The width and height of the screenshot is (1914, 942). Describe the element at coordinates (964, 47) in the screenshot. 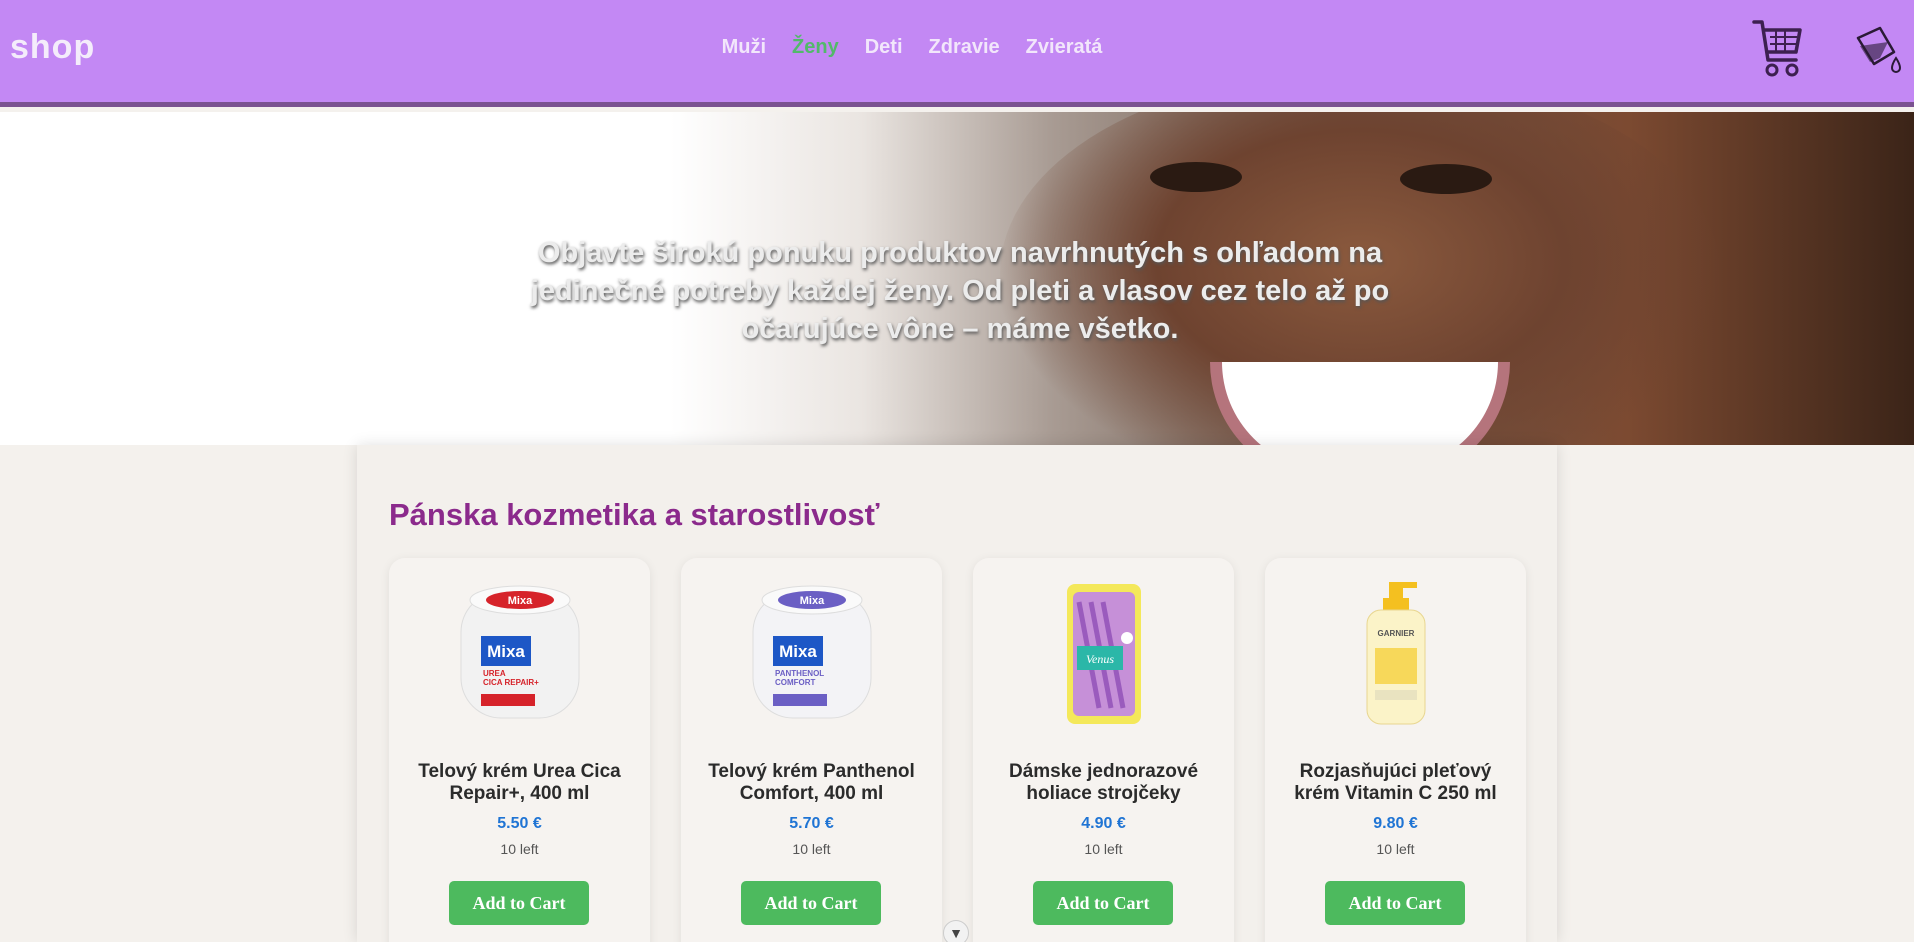

I see `nav-item-zdravie: Zdravie` at that location.